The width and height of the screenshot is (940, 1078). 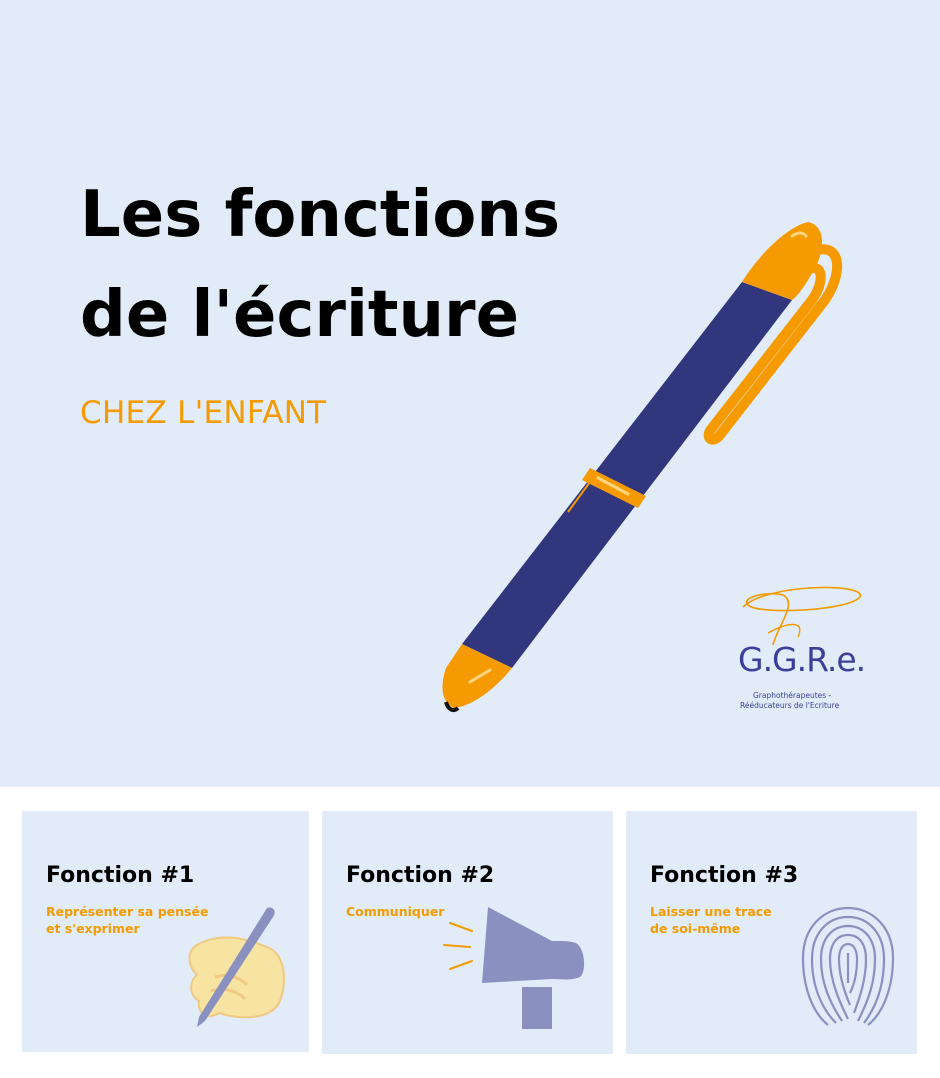 I want to click on card-title: Fonction #2, so click(x=420, y=875).